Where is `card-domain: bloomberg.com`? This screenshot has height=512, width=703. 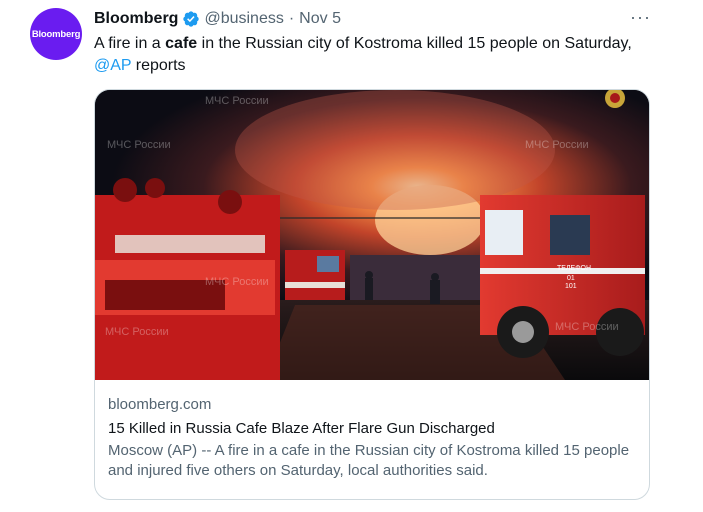
card-domain: bloomberg.com is located at coordinates (160, 404).